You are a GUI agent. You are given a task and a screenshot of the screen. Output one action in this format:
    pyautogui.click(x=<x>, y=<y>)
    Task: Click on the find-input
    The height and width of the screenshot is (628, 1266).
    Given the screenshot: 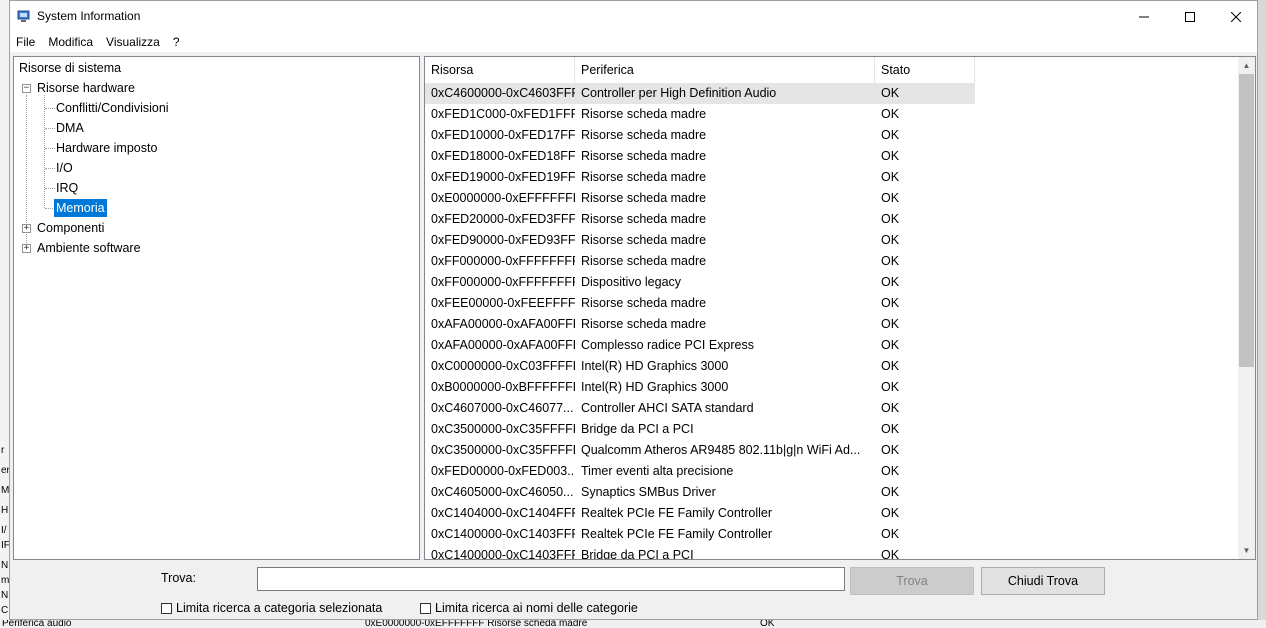 What is the action you would take?
    pyautogui.click(x=551, y=579)
    